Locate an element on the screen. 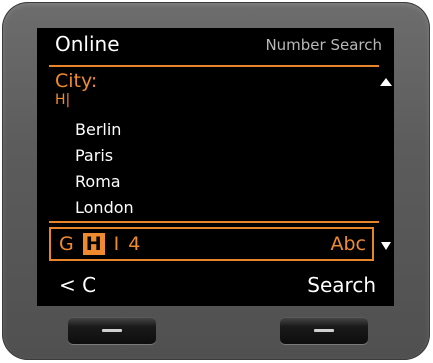 The image size is (433, 363). key-char-4: 4 is located at coordinates (134, 244).